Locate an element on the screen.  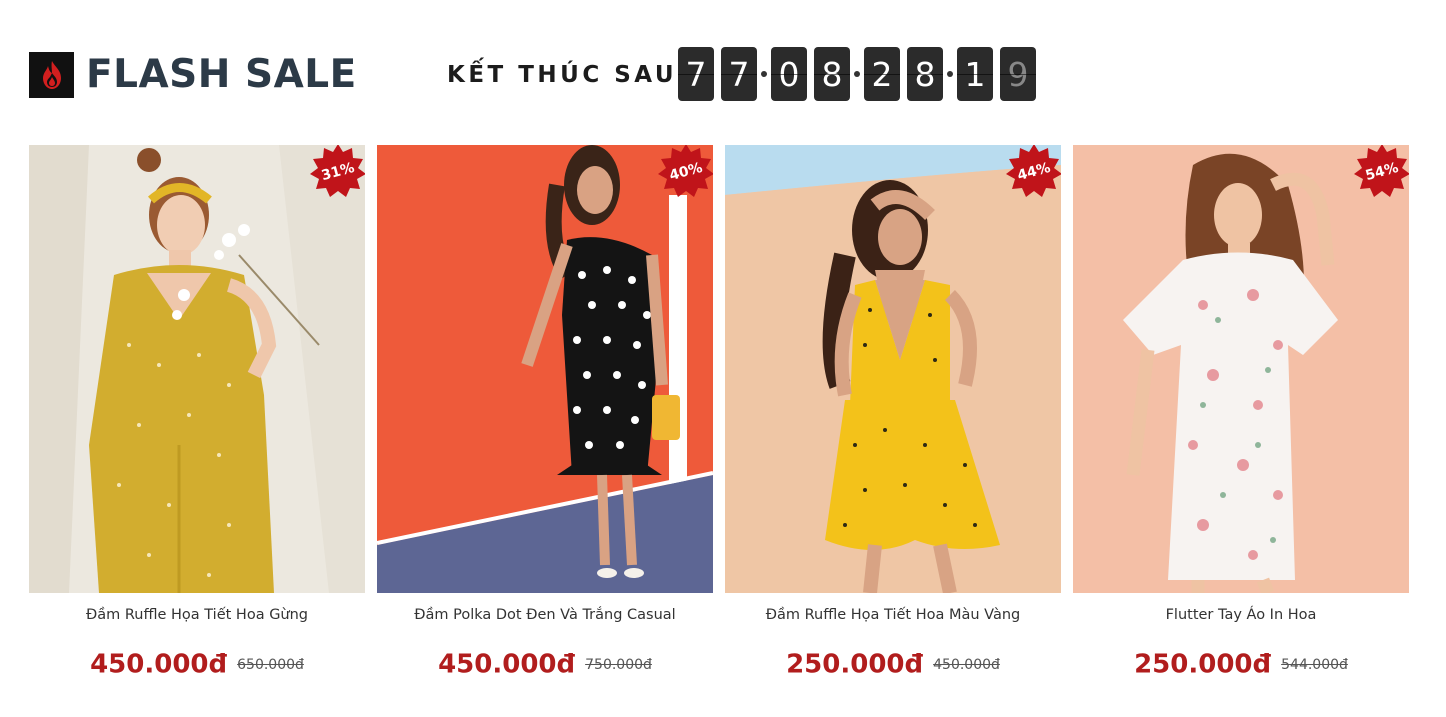
page-title: FLASH SALE is located at coordinates (221, 74).